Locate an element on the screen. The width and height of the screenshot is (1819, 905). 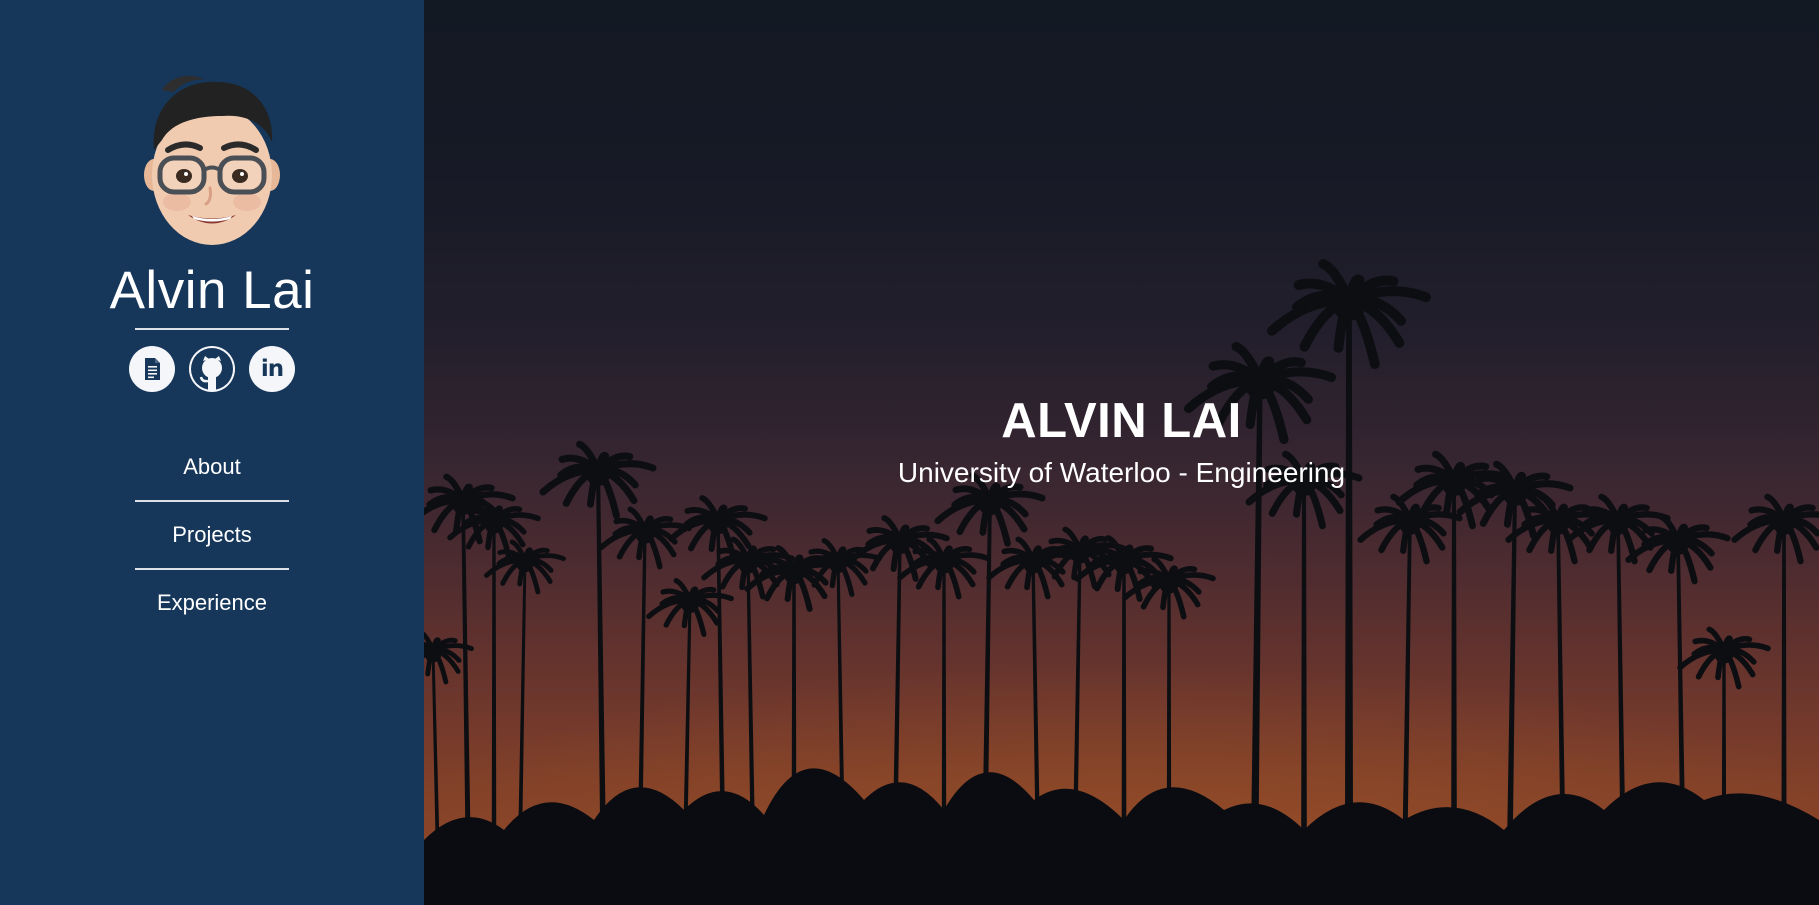
github-button is located at coordinates (212, 369).